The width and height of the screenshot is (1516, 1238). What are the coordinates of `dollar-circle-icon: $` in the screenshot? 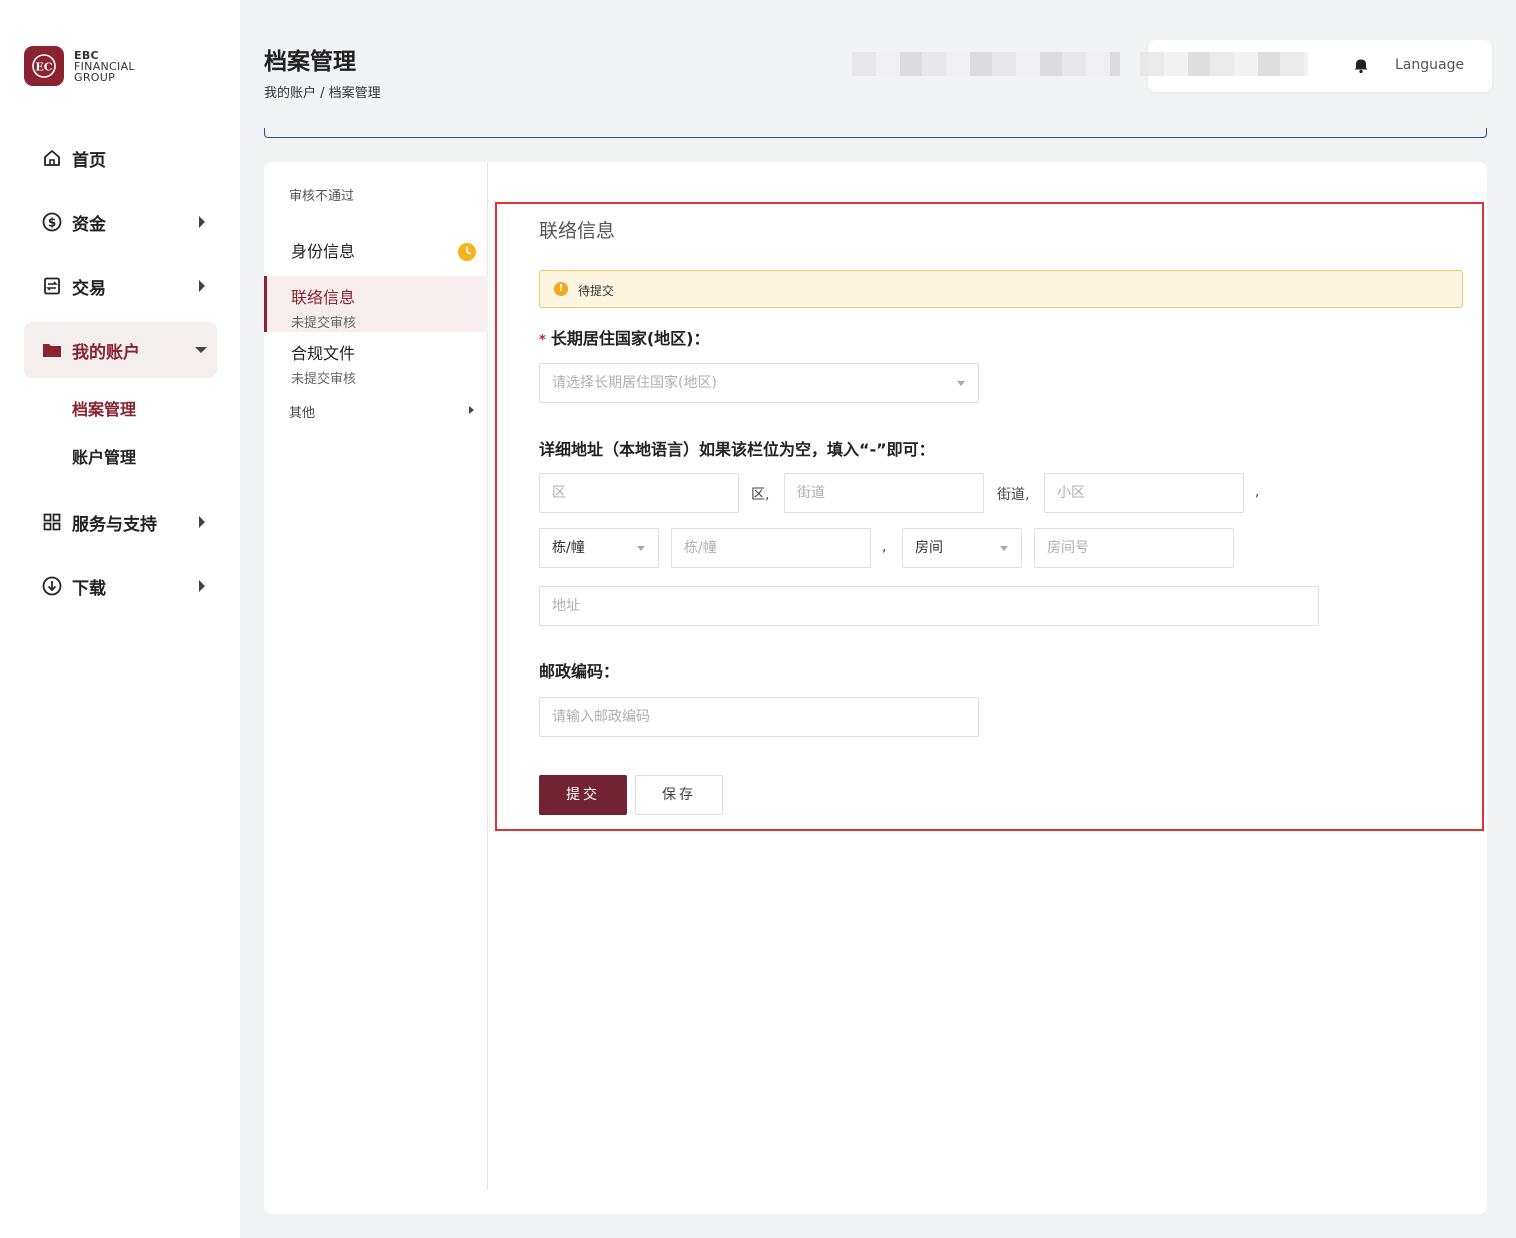 It's located at (52, 222).